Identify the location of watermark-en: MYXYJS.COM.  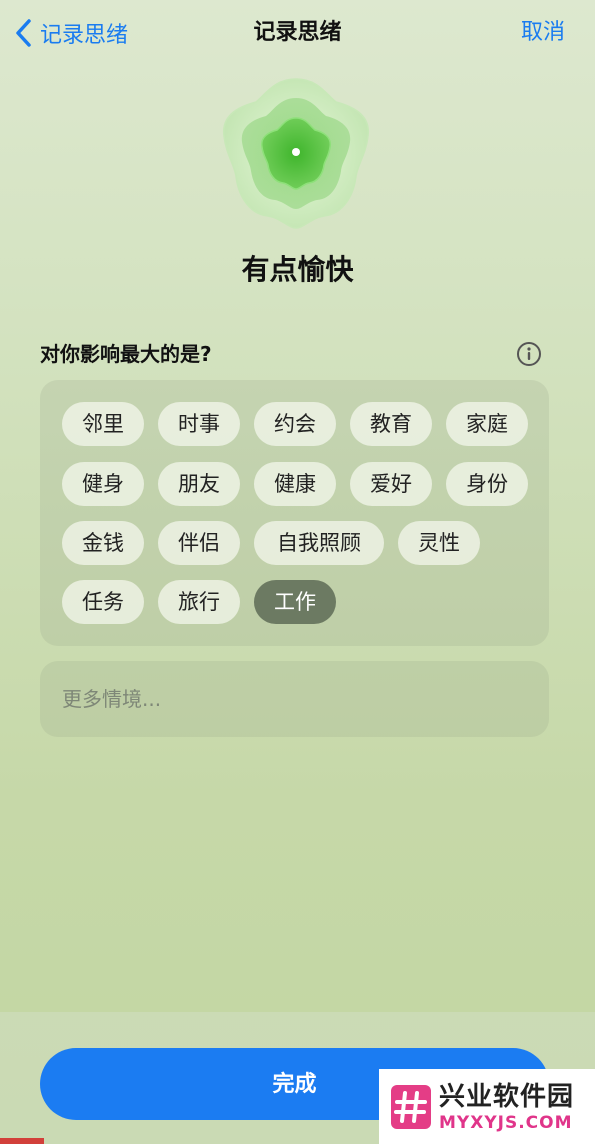
(506, 1122).